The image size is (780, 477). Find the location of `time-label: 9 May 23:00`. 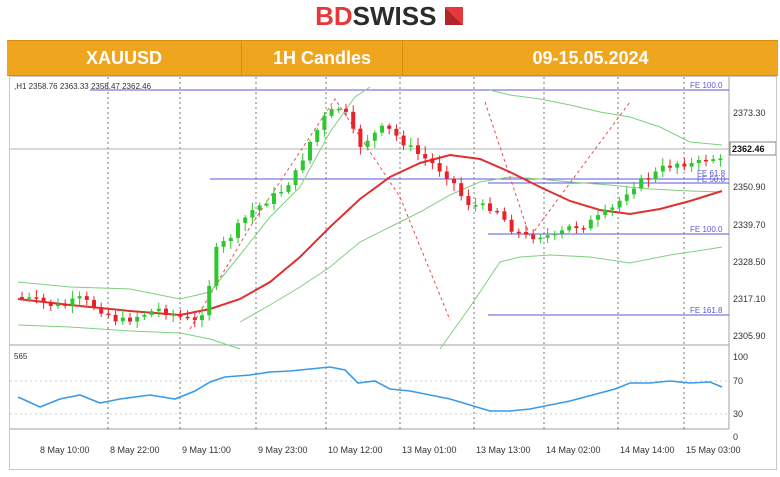

time-label: 9 May 23:00 is located at coordinates (283, 450).